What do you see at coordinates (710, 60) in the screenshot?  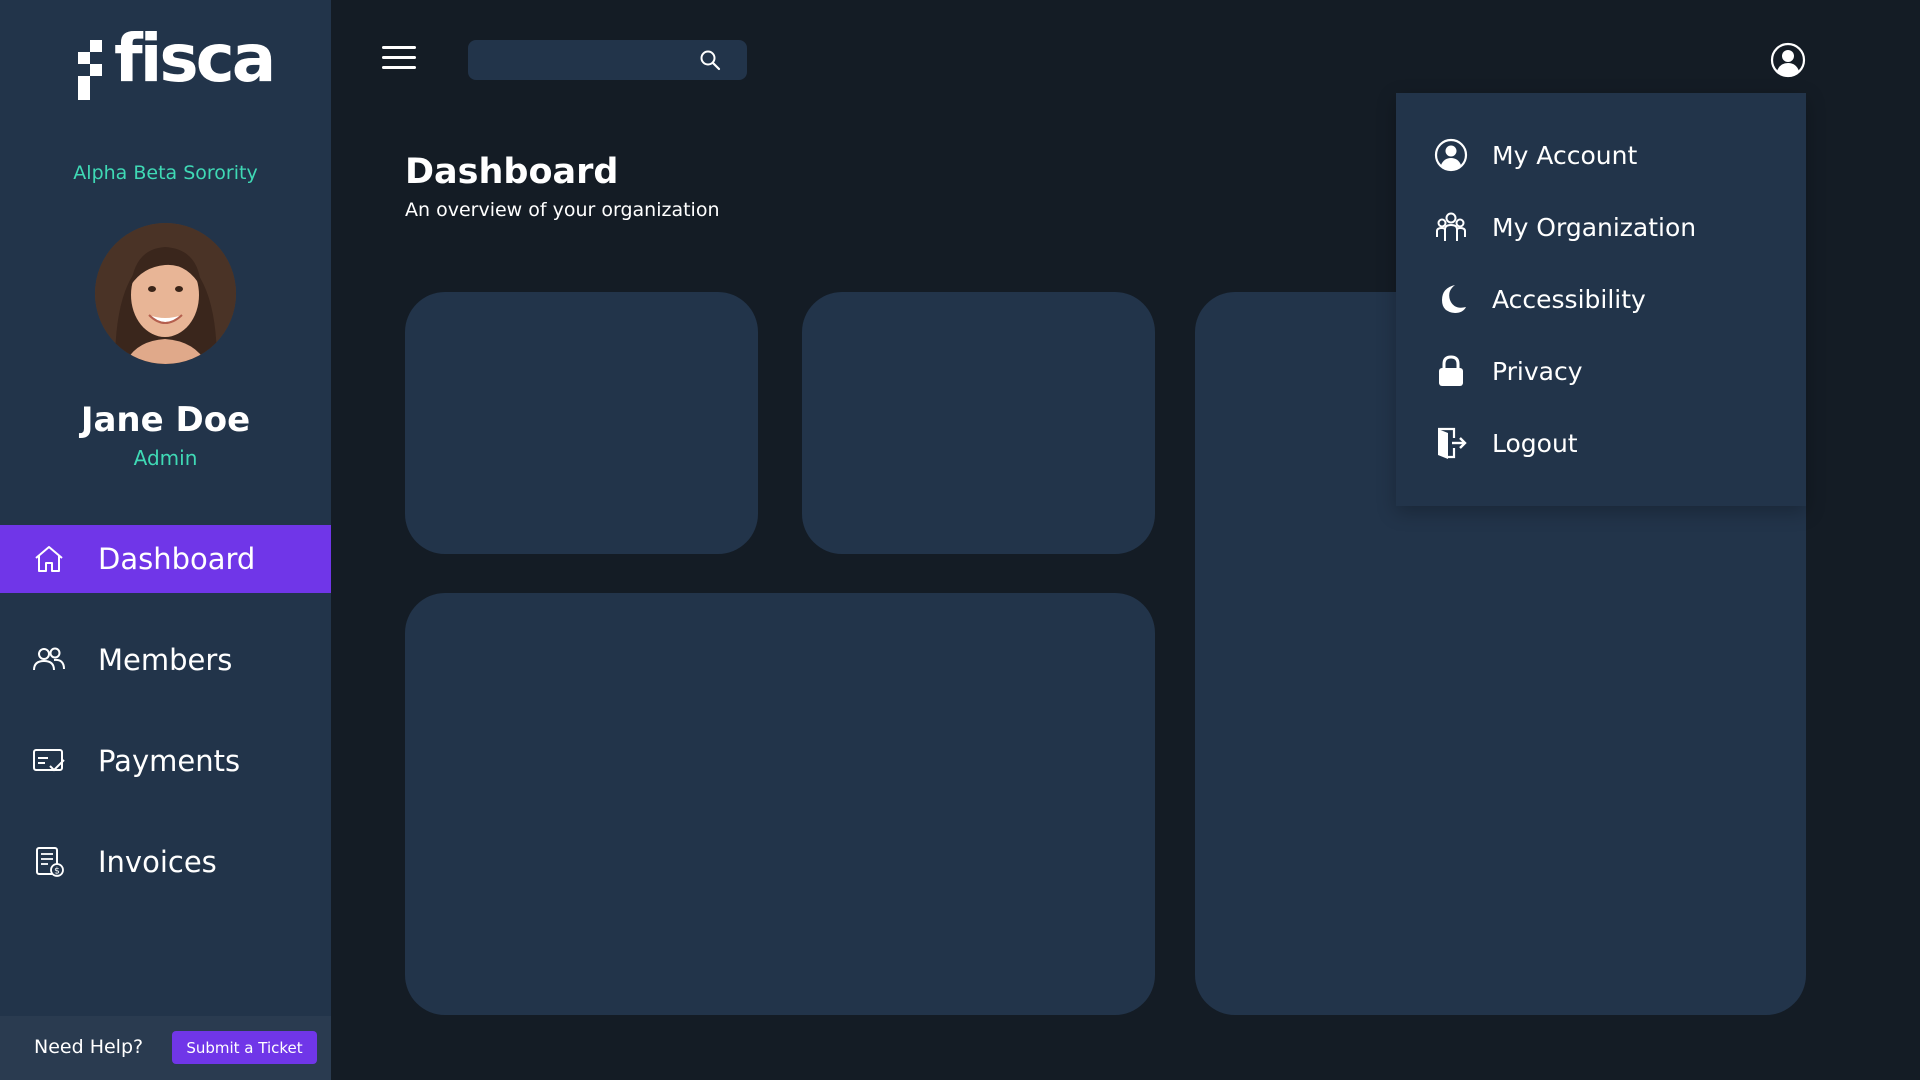 I see `search-icon` at bounding box center [710, 60].